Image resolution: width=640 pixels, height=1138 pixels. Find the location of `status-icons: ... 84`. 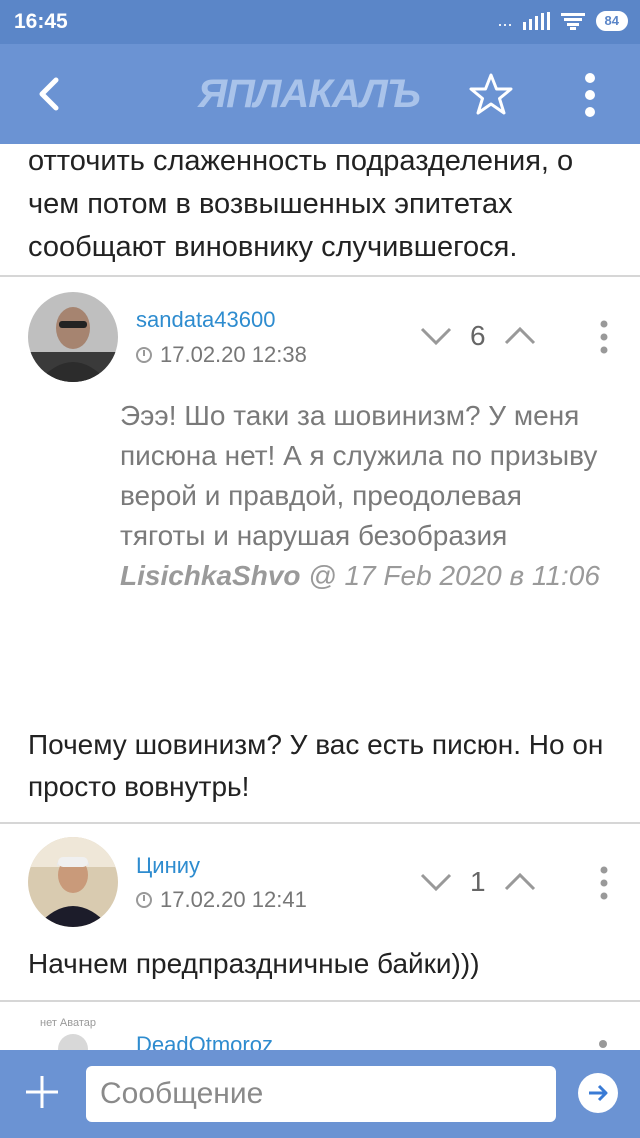

status-icons: ... 84 is located at coordinates (563, 20).